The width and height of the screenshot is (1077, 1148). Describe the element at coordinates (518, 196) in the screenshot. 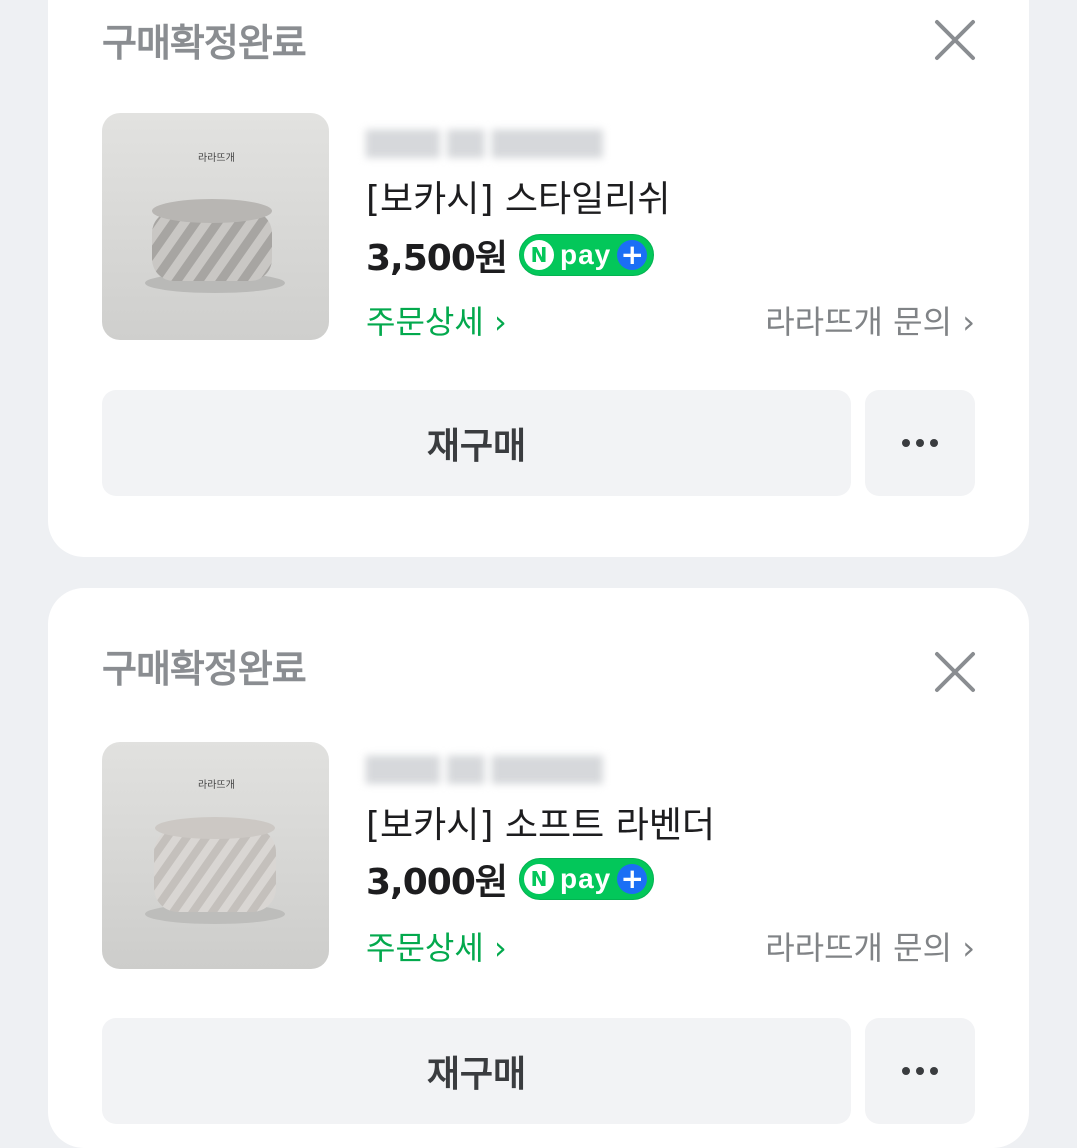

I see `product-name: [보카시] 스타일리쉬` at that location.